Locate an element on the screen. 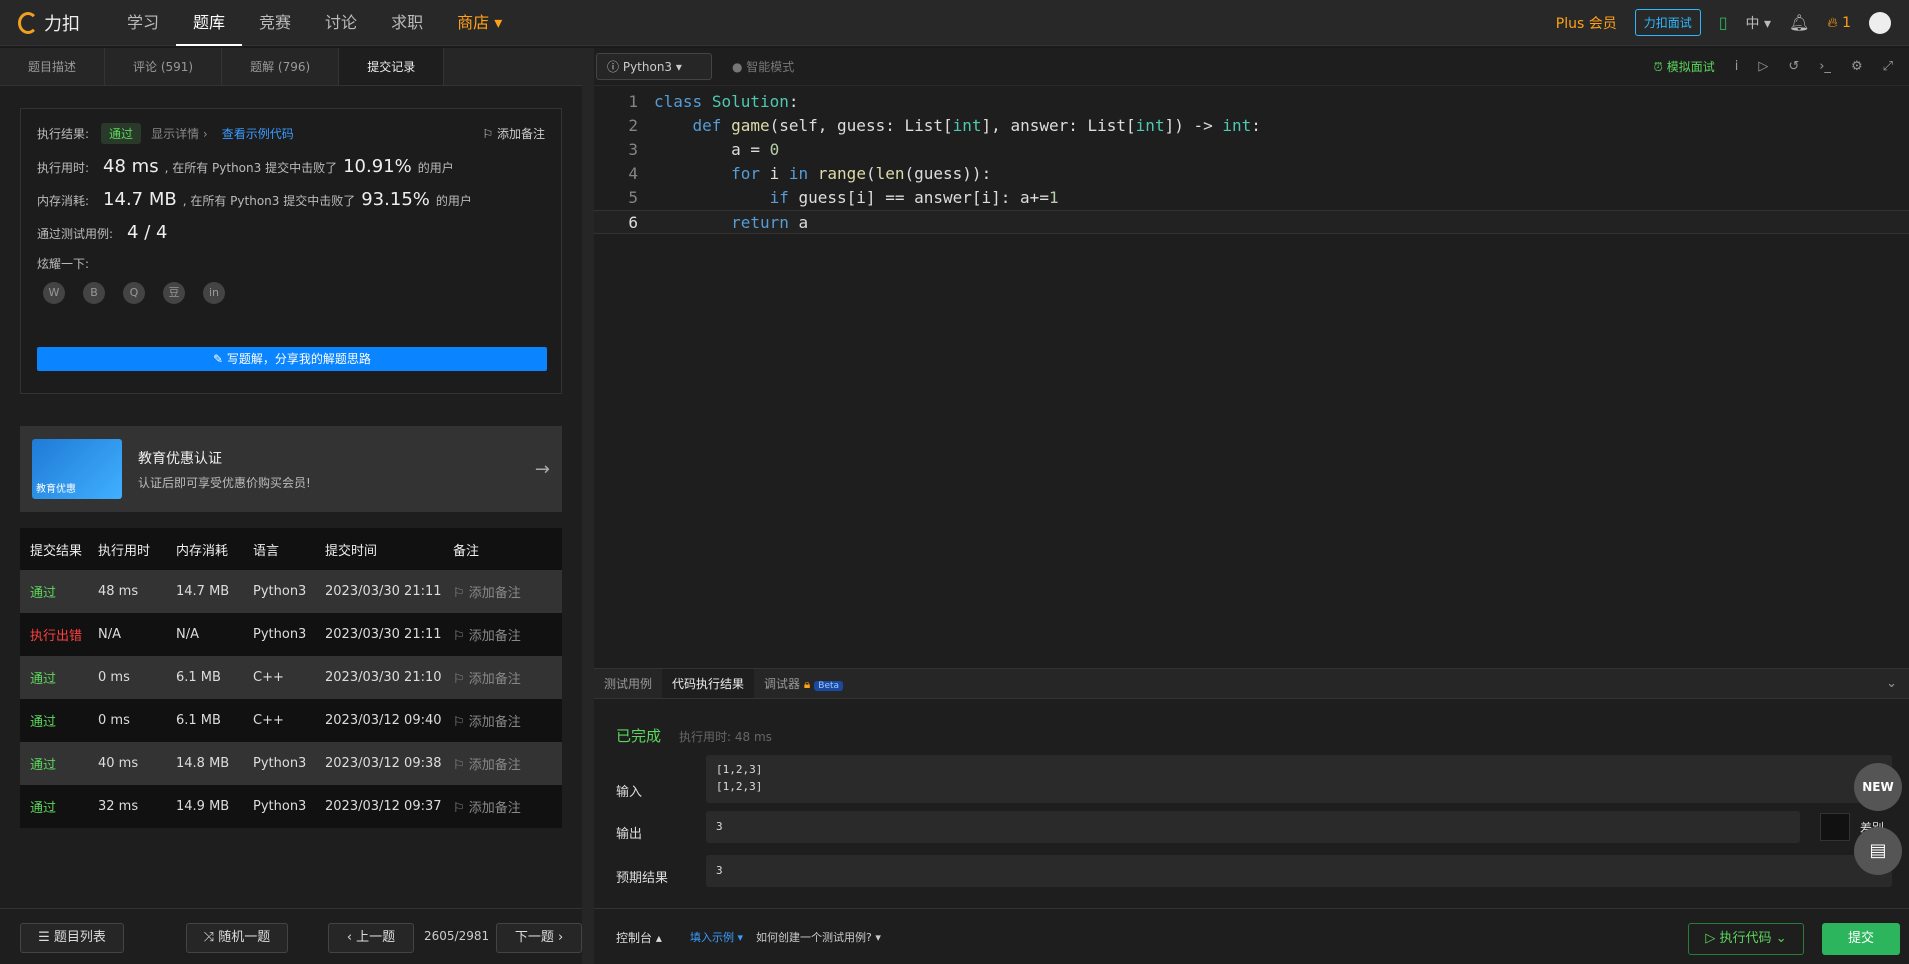 The image size is (1909, 964). collapse-chevron-icon: ⌄ is located at coordinates (1891, 683).